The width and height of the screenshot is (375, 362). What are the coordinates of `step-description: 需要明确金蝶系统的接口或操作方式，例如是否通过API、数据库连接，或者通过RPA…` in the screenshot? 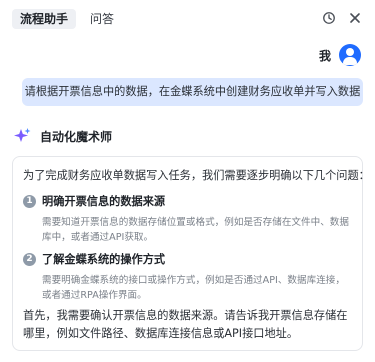 It's located at (193, 288).